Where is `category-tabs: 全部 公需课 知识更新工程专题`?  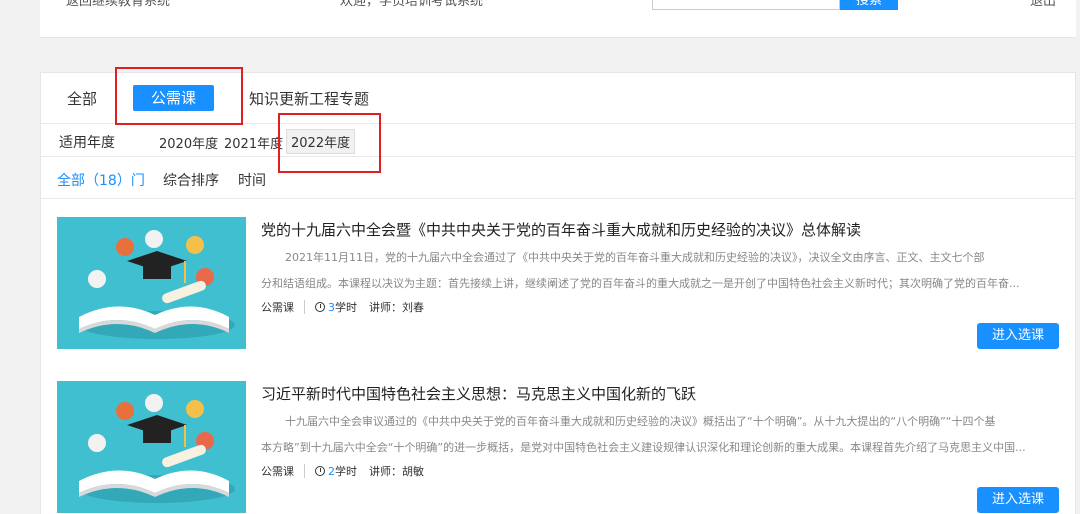
category-tabs: 全部 公需课 知识更新工程专题 is located at coordinates (558, 96).